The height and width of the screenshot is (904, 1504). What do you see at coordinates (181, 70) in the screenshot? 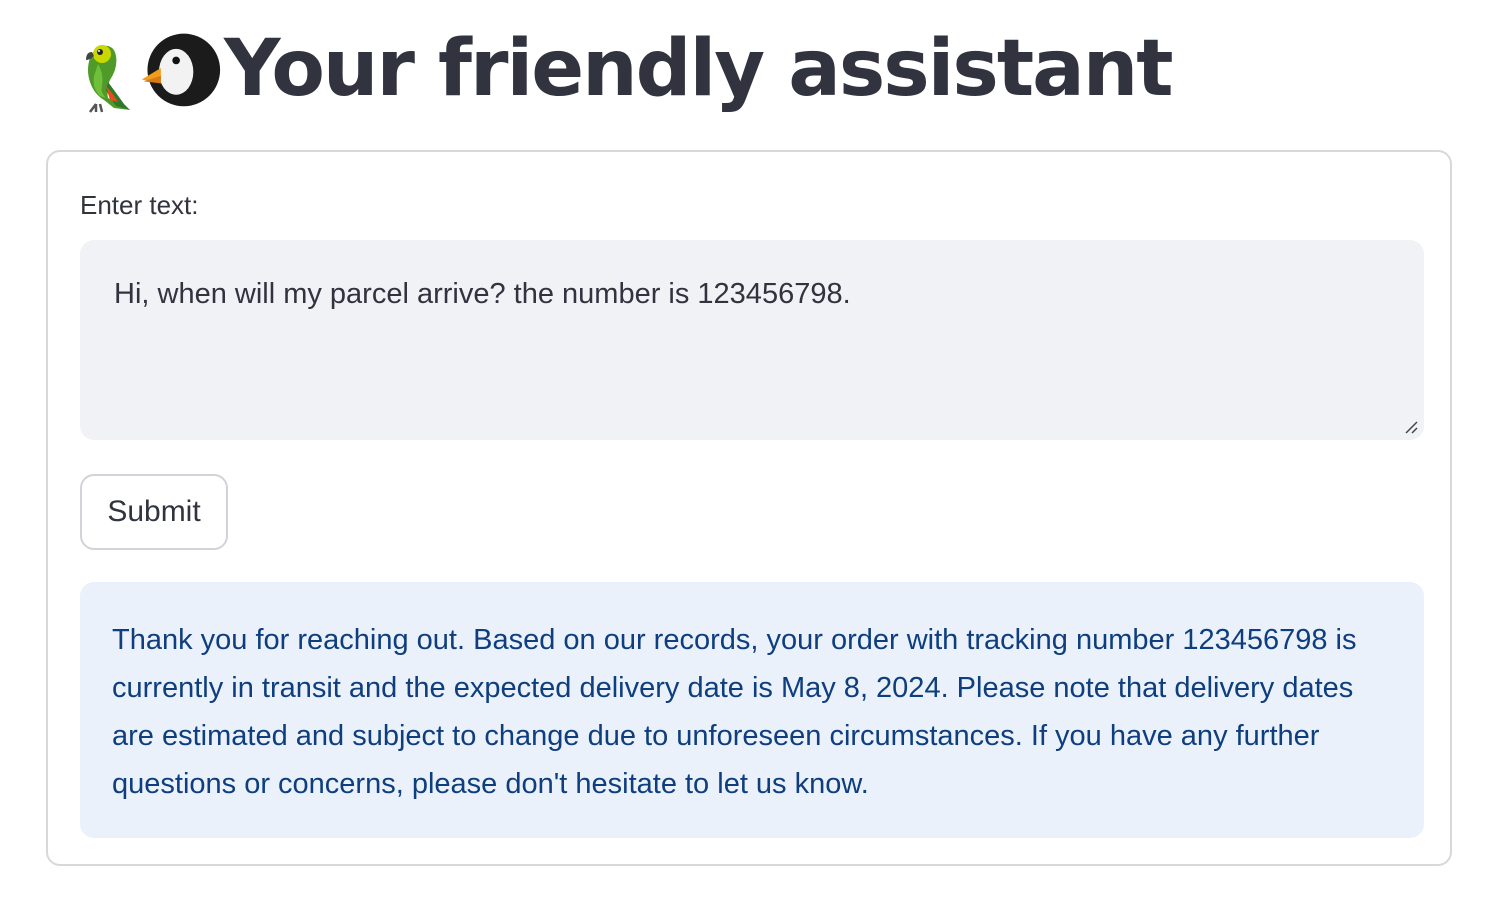
I see `penguin-emoji-icon` at bounding box center [181, 70].